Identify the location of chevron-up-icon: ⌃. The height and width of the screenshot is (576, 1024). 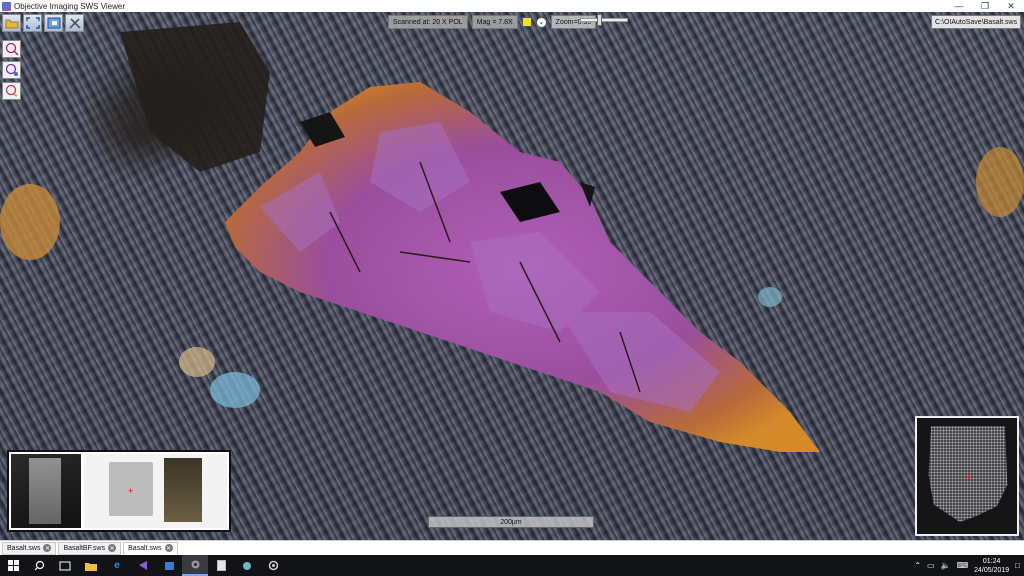
(917, 565).